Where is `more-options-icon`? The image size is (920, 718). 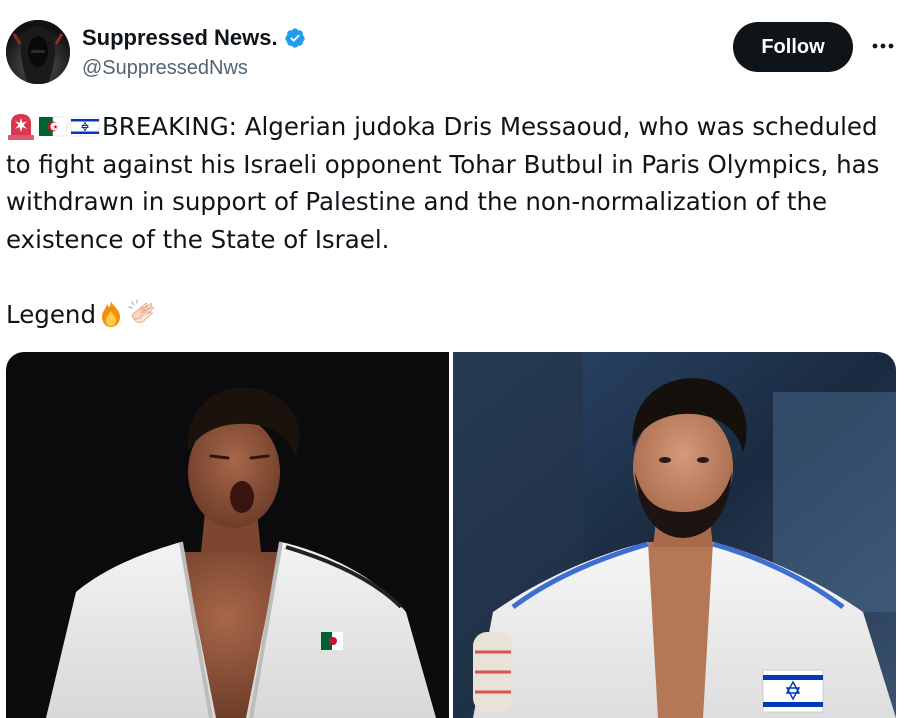 more-options-icon is located at coordinates (883, 46).